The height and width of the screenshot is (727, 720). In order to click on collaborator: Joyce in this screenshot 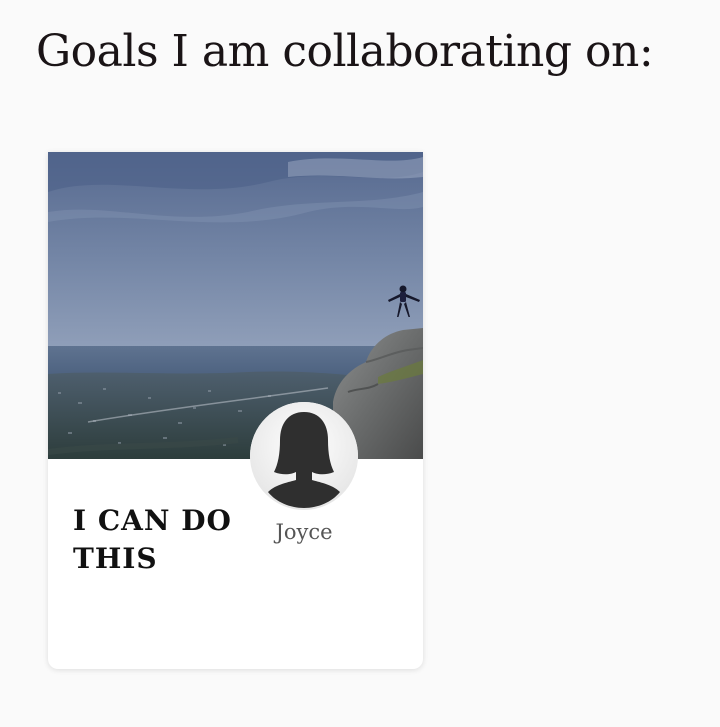, I will do `click(304, 473)`.